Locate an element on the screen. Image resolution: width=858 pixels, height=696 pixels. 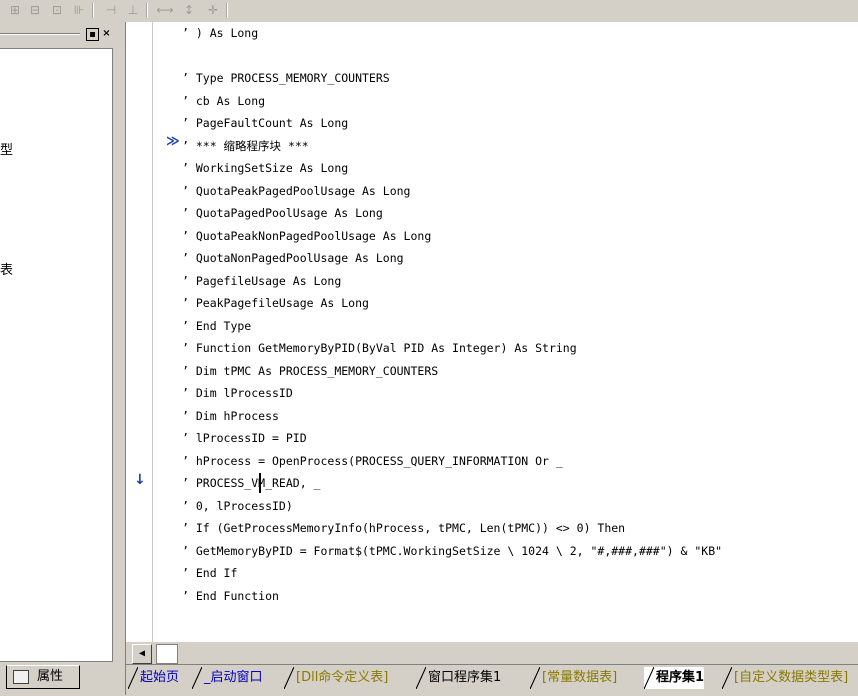
tab-module-1: 程序集1 is located at coordinates (674, 678).